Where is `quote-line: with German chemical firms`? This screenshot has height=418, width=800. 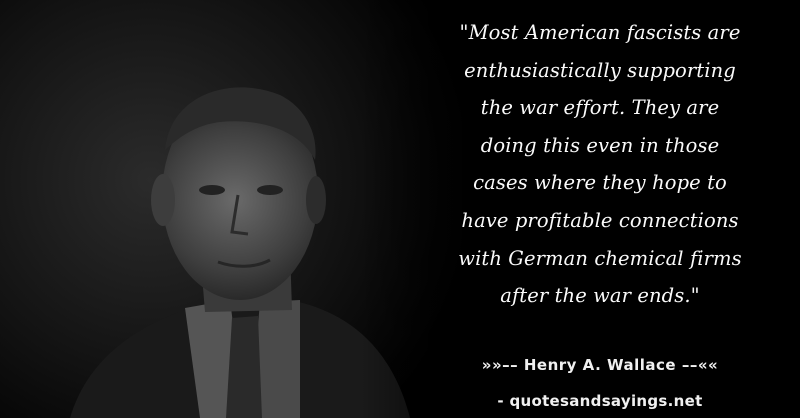
quote-line: with German chemical firms is located at coordinates (600, 258).